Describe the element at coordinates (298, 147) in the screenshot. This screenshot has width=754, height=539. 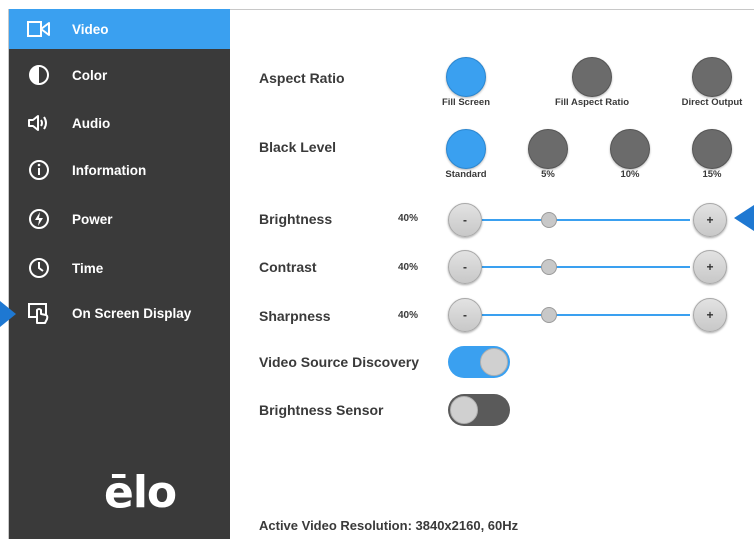
I see `black-level-label: Black Level` at that location.